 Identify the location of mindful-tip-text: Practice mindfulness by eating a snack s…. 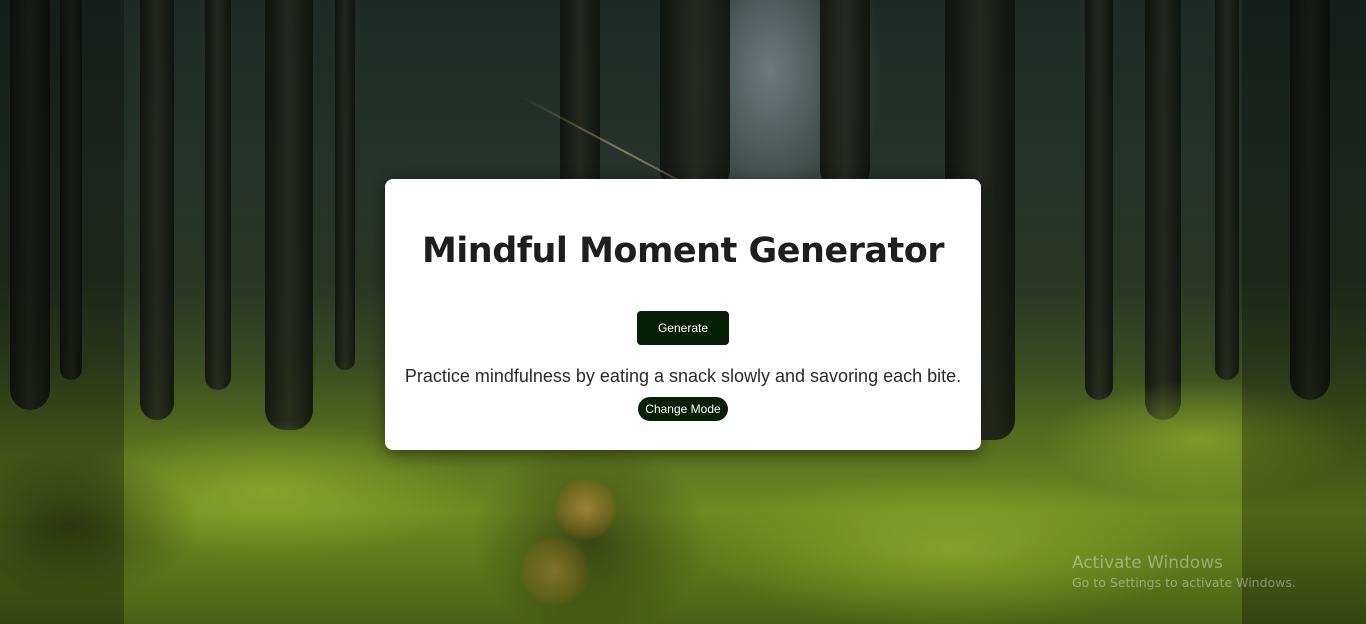
(683, 376).